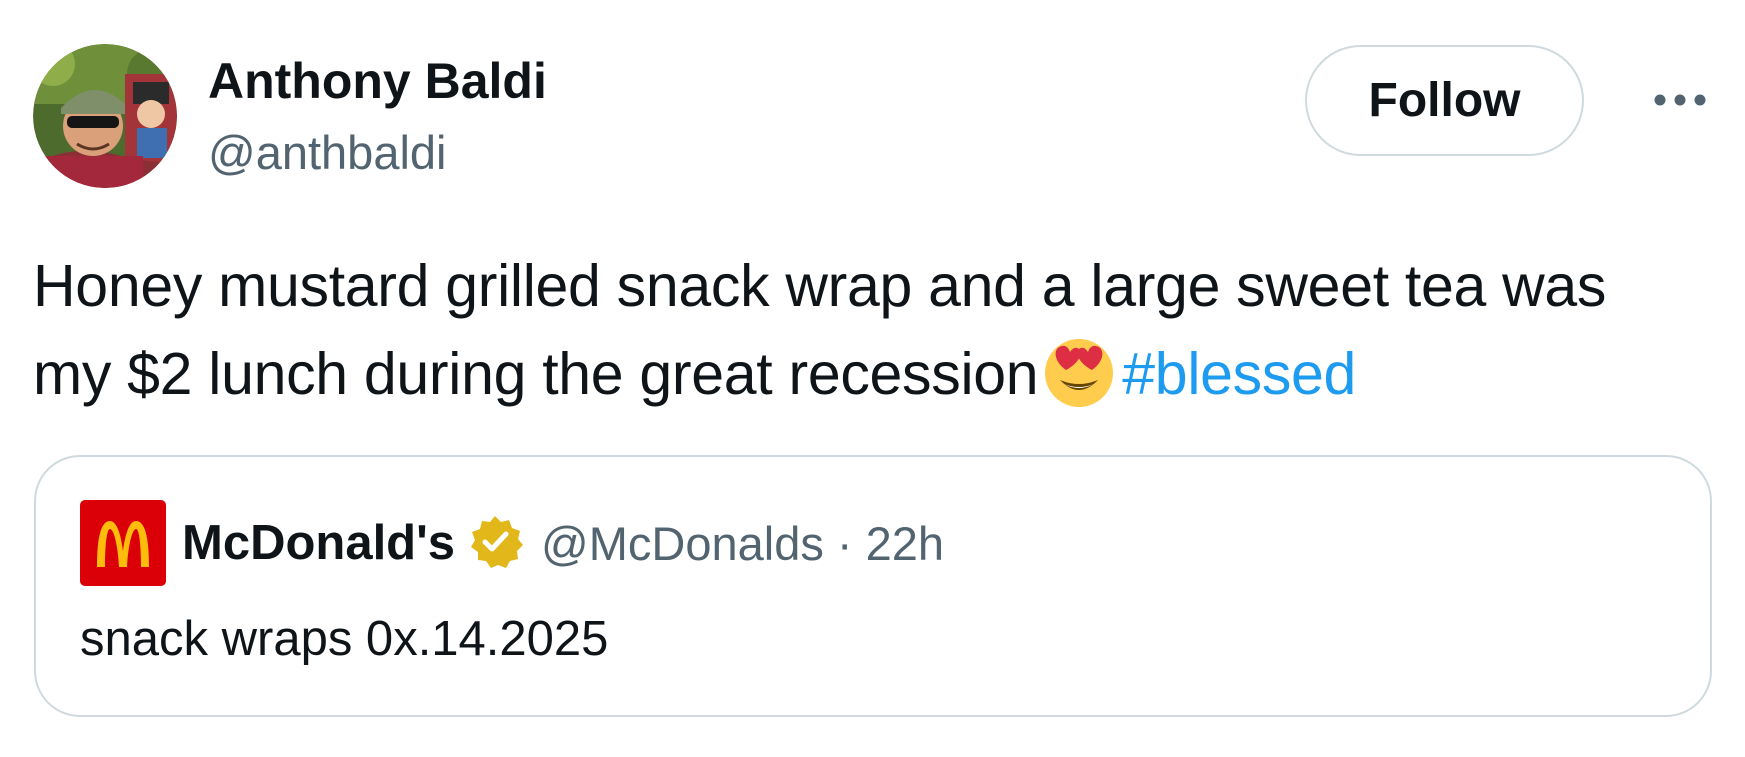 This screenshot has width=1745, height=757. What do you see at coordinates (495, 543) in the screenshot?
I see `gold-verified-badge-icon` at bounding box center [495, 543].